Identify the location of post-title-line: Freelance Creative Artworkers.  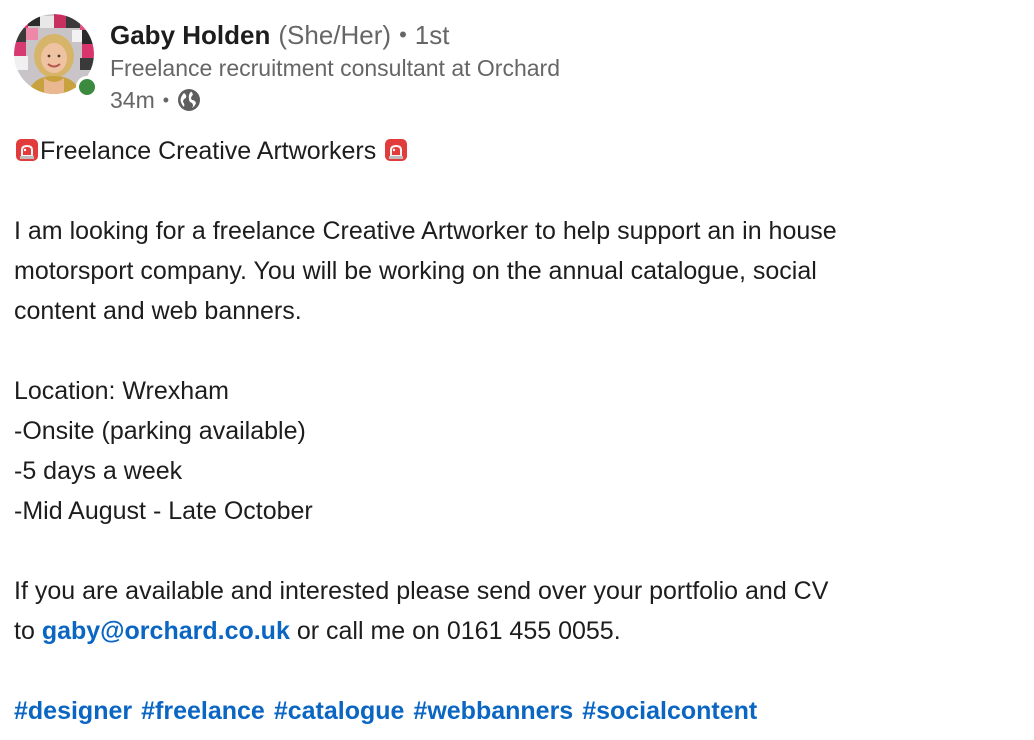
(514, 151).